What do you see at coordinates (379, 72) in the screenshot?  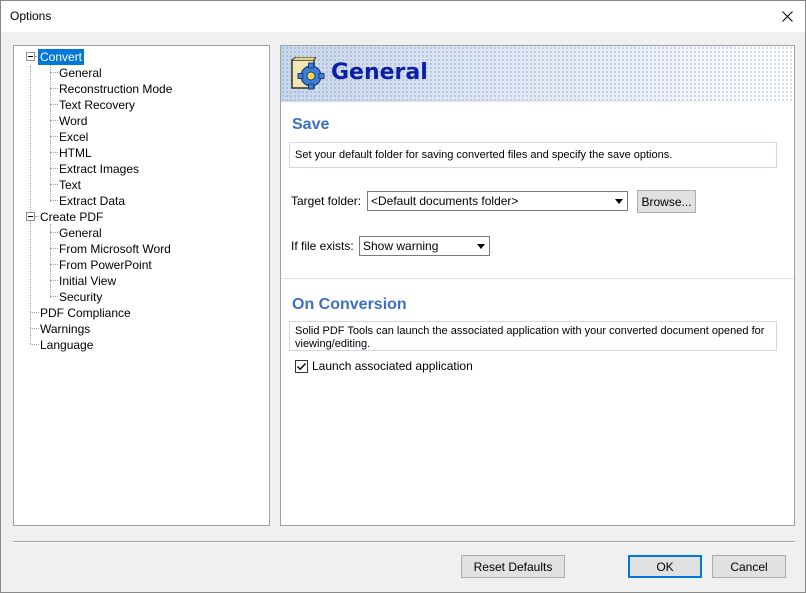 I see `panel-heading: General` at bounding box center [379, 72].